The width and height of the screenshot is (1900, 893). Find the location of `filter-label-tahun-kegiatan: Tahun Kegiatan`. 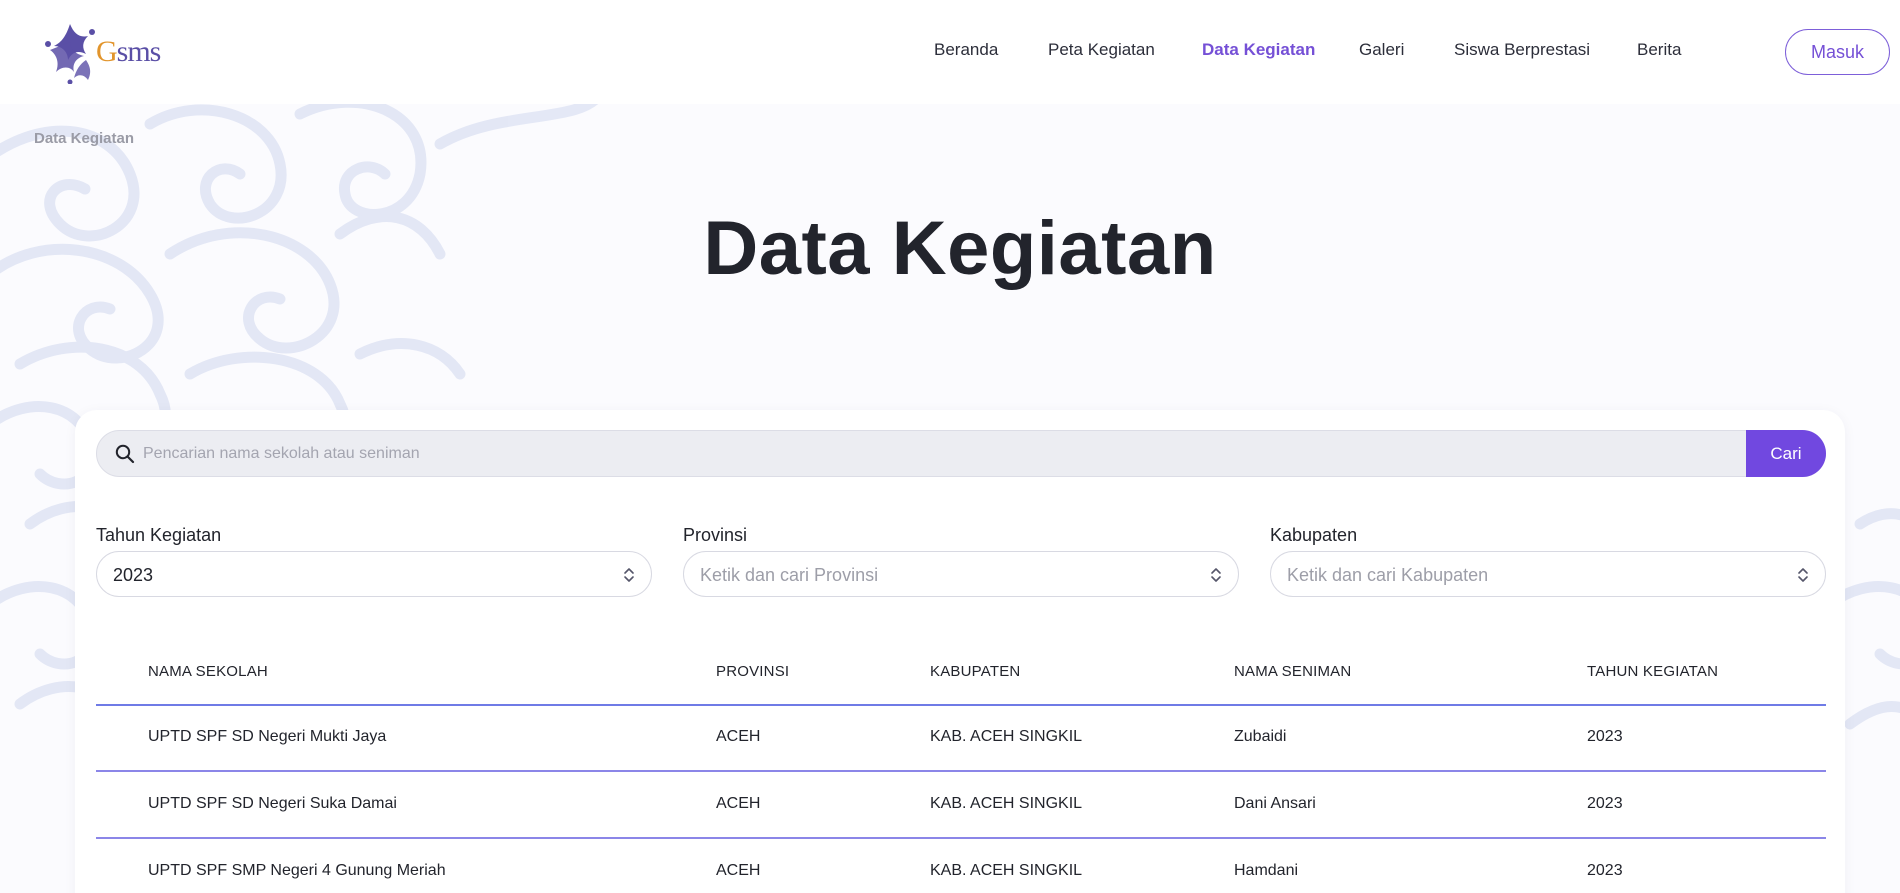

filter-label-tahun-kegiatan: Tahun Kegiatan is located at coordinates (159, 535).